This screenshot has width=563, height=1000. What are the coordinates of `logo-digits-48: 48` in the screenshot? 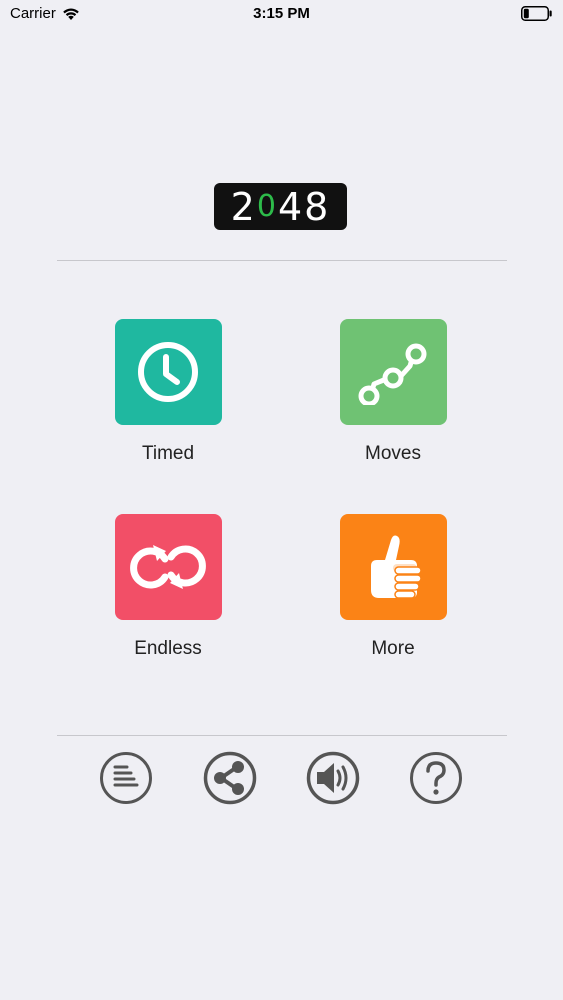 It's located at (304, 206).